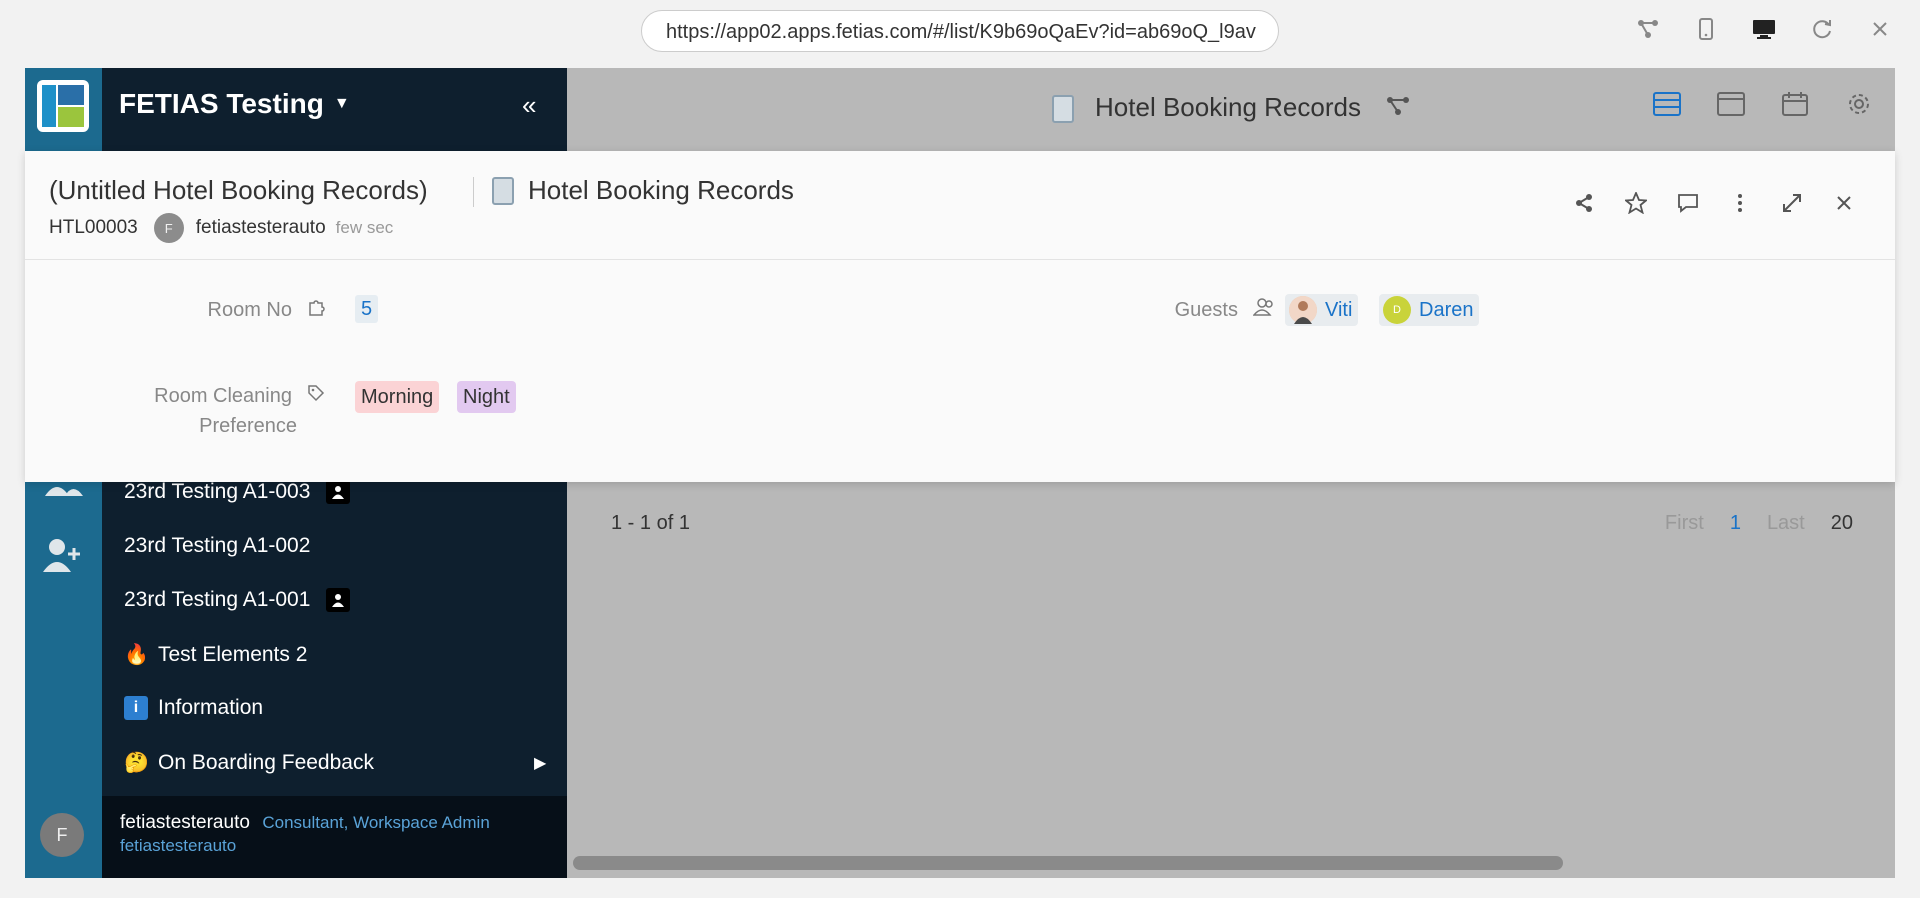  What do you see at coordinates (1786, 523) in the screenshot?
I see `pager-last: Last` at bounding box center [1786, 523].